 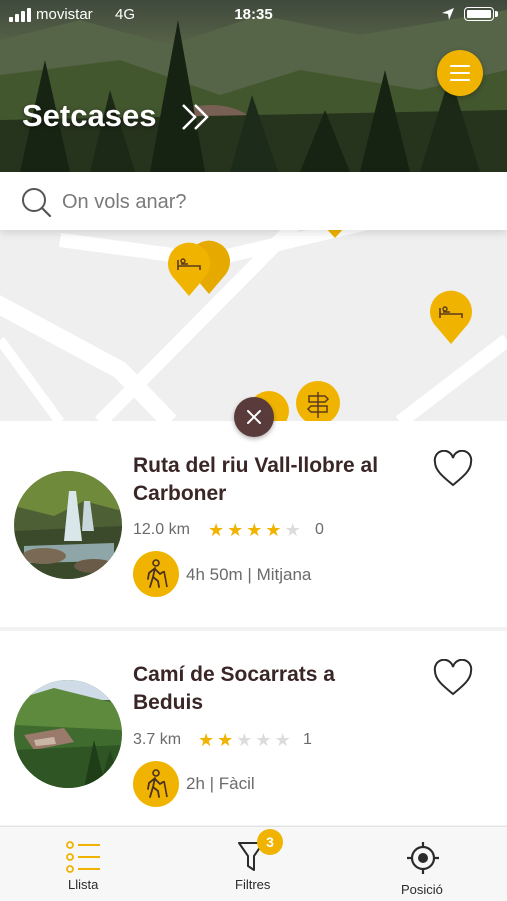 I want to click on tab-filters: Filtres, so click(x=255, y=864).